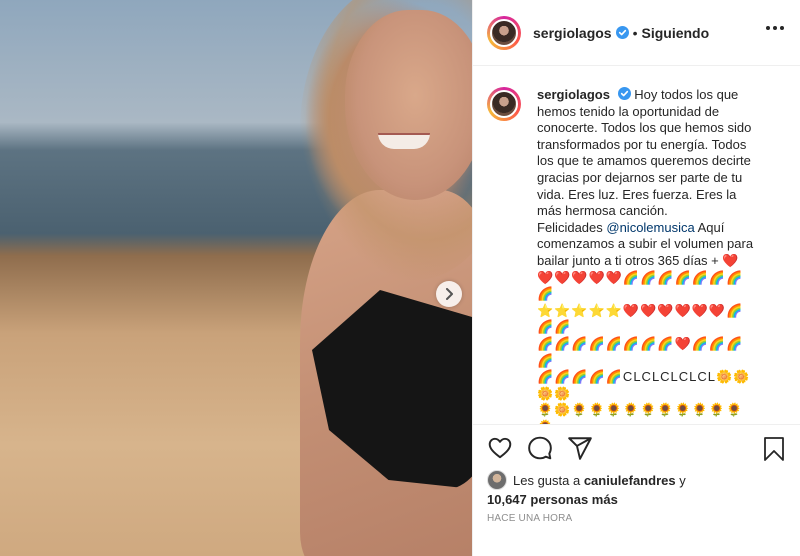 This screenshot has height=556, width=800. Describe the element at coordinates (774, 449) in the screenshot. I see `bookmark-icon` at that location.